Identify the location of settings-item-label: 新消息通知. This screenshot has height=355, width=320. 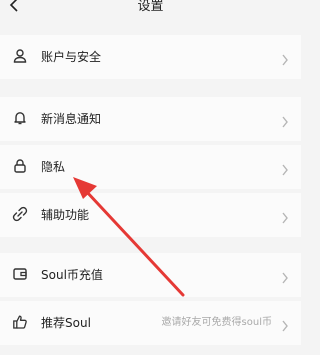
(71, 119).